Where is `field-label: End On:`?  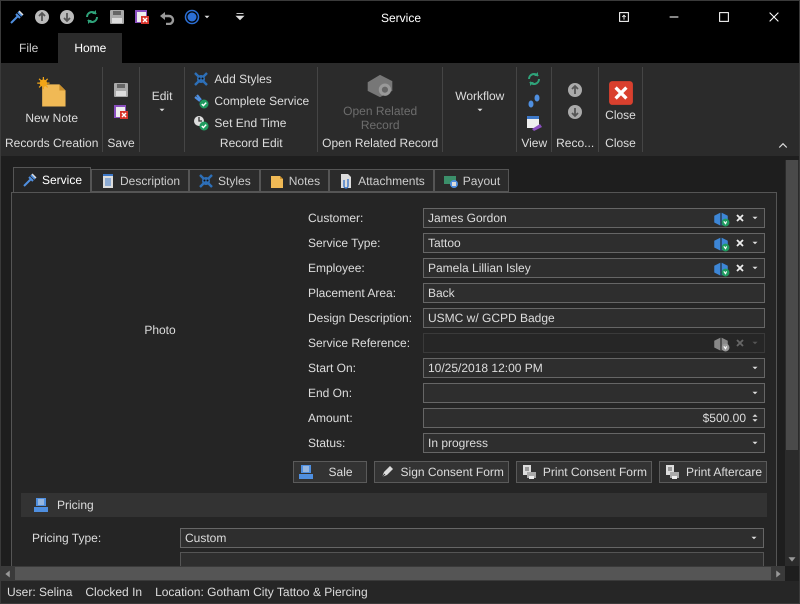
field-label: End On: is located at coordinates (331, 393).